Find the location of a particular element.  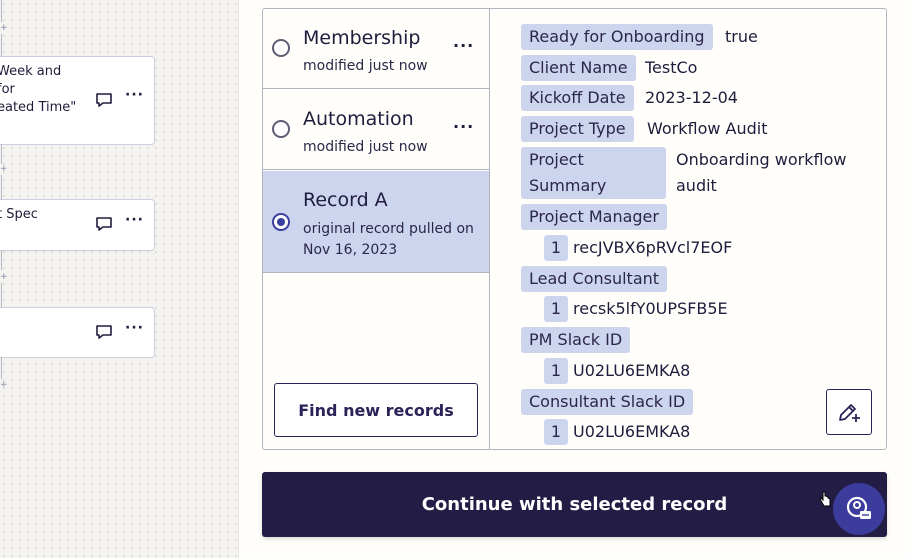

record-title: Record A is located at coordinates (345, 200).